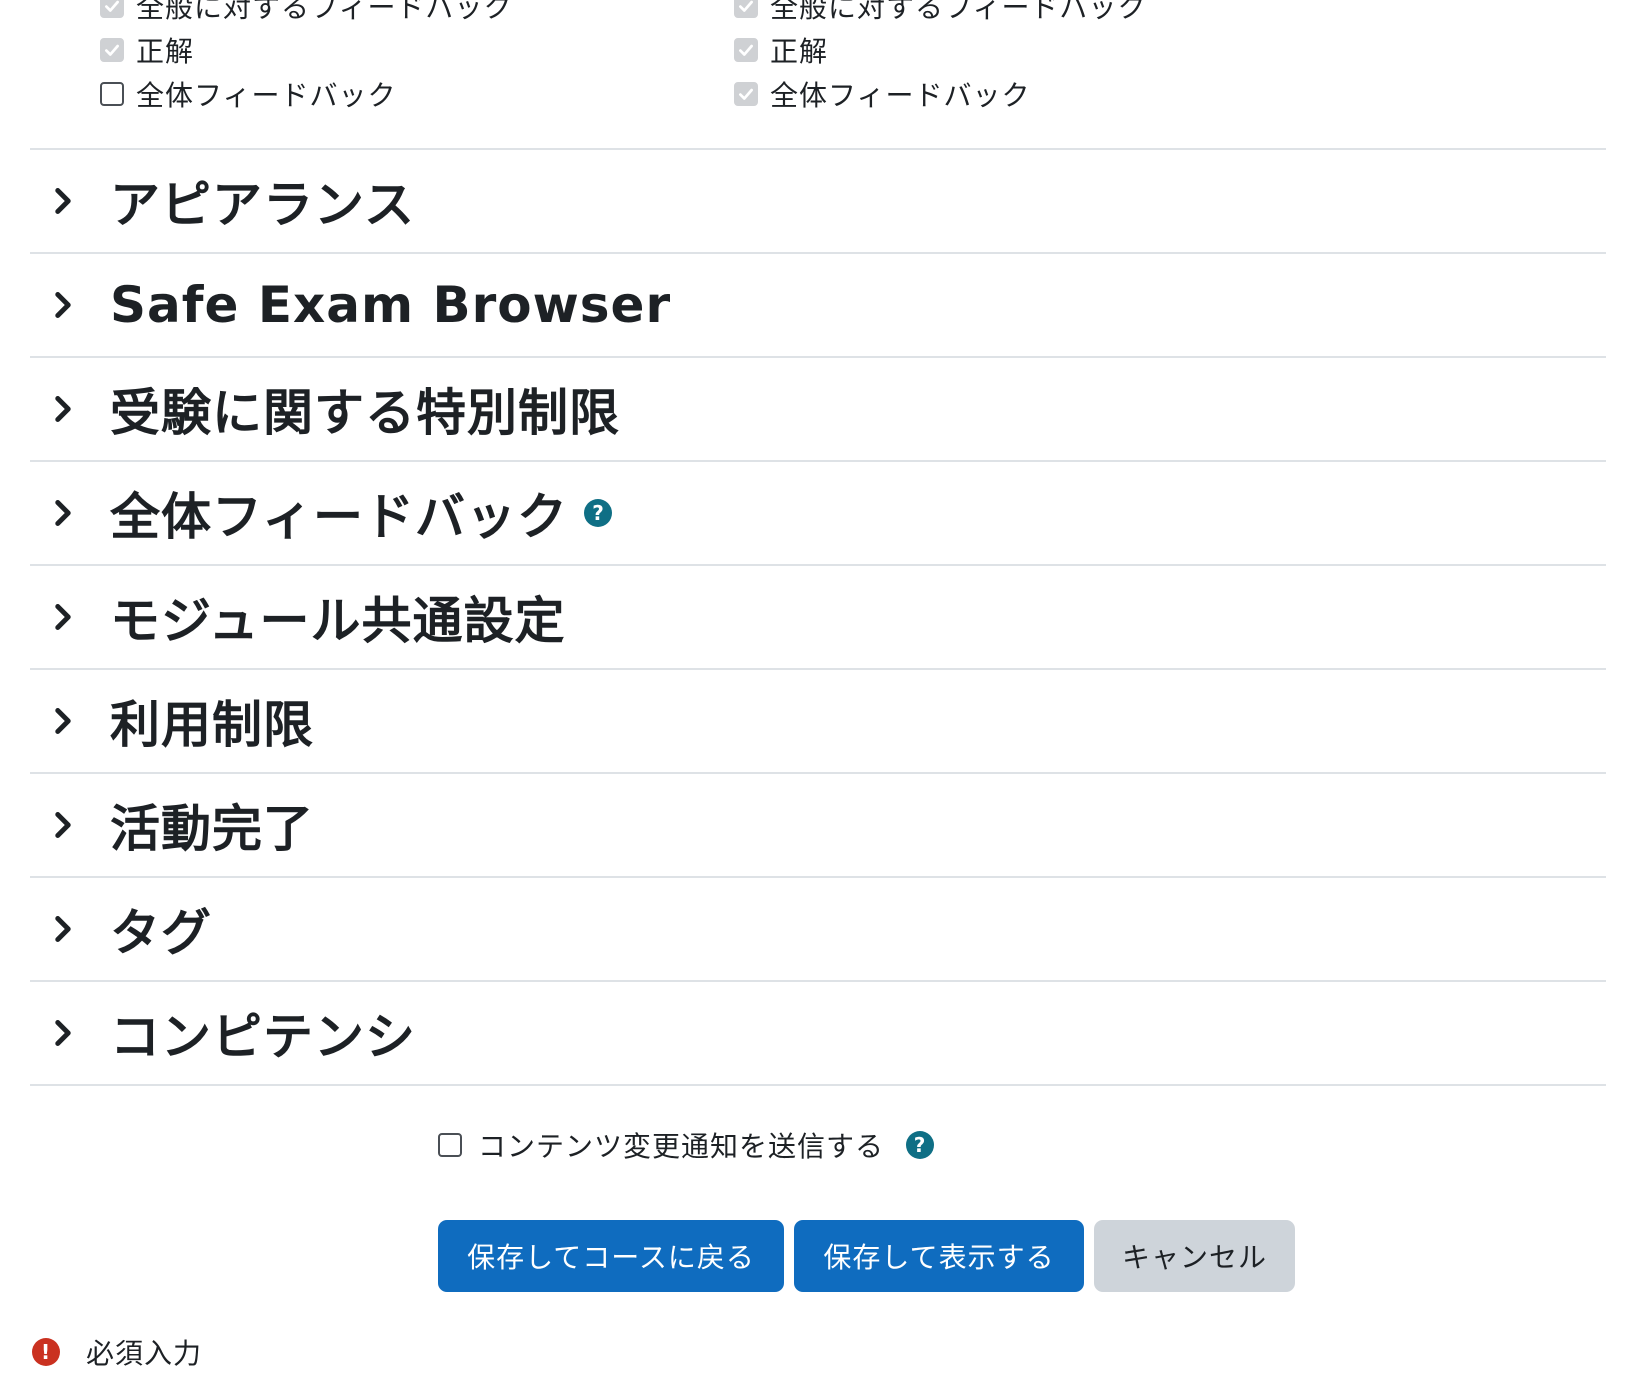 The image size is (1636, 1382). I want to click on section-overall-feedback: 全体フィードバック ?, so click(818, 514).